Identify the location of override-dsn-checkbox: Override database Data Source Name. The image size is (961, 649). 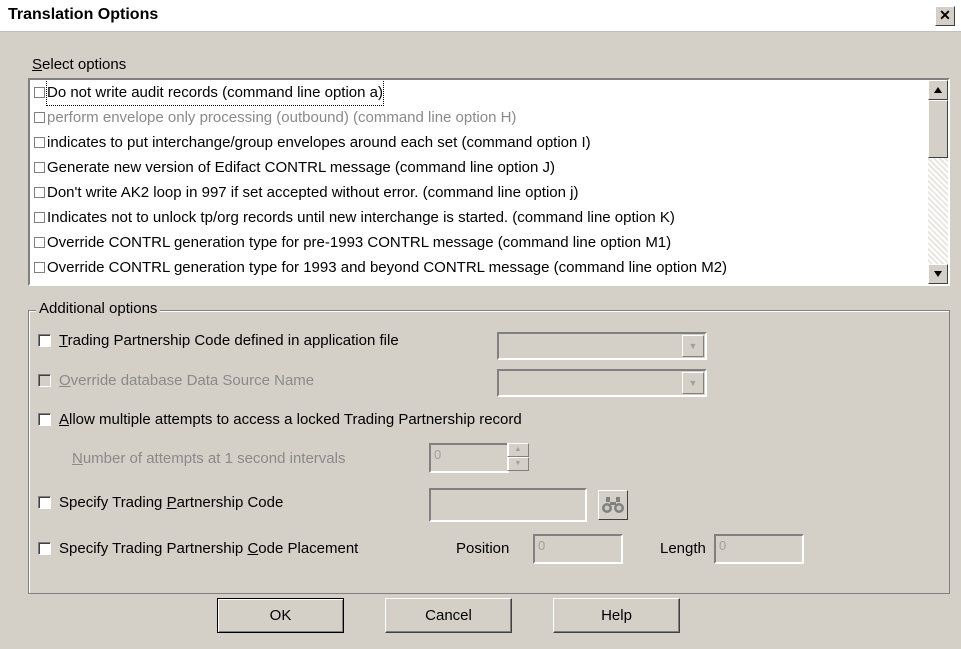
(176, 380).